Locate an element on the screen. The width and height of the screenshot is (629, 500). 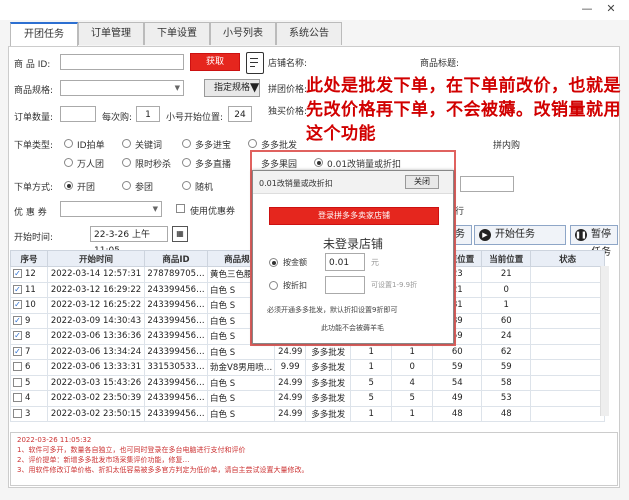
row-number: 7 is located at coordinates (28, 351).